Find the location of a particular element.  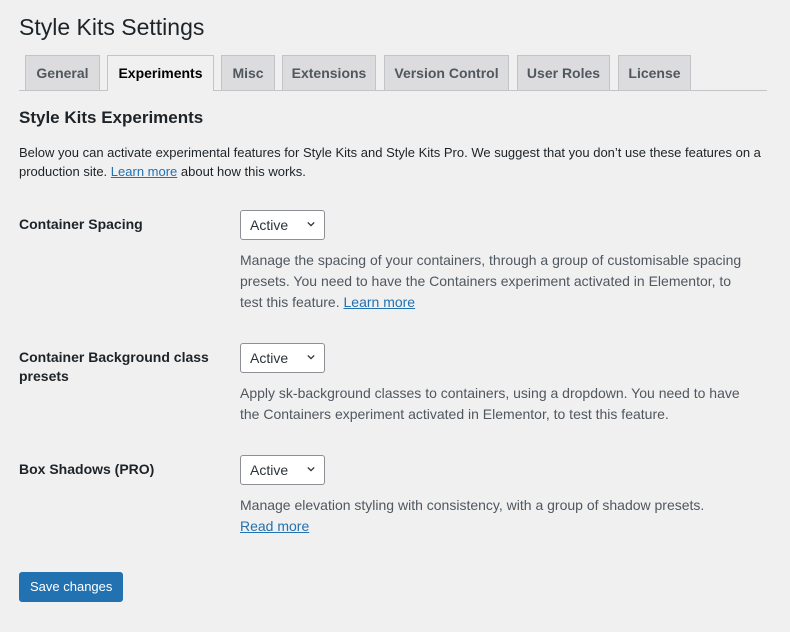

container-background-select: Active is located at coordinates (282, 358).